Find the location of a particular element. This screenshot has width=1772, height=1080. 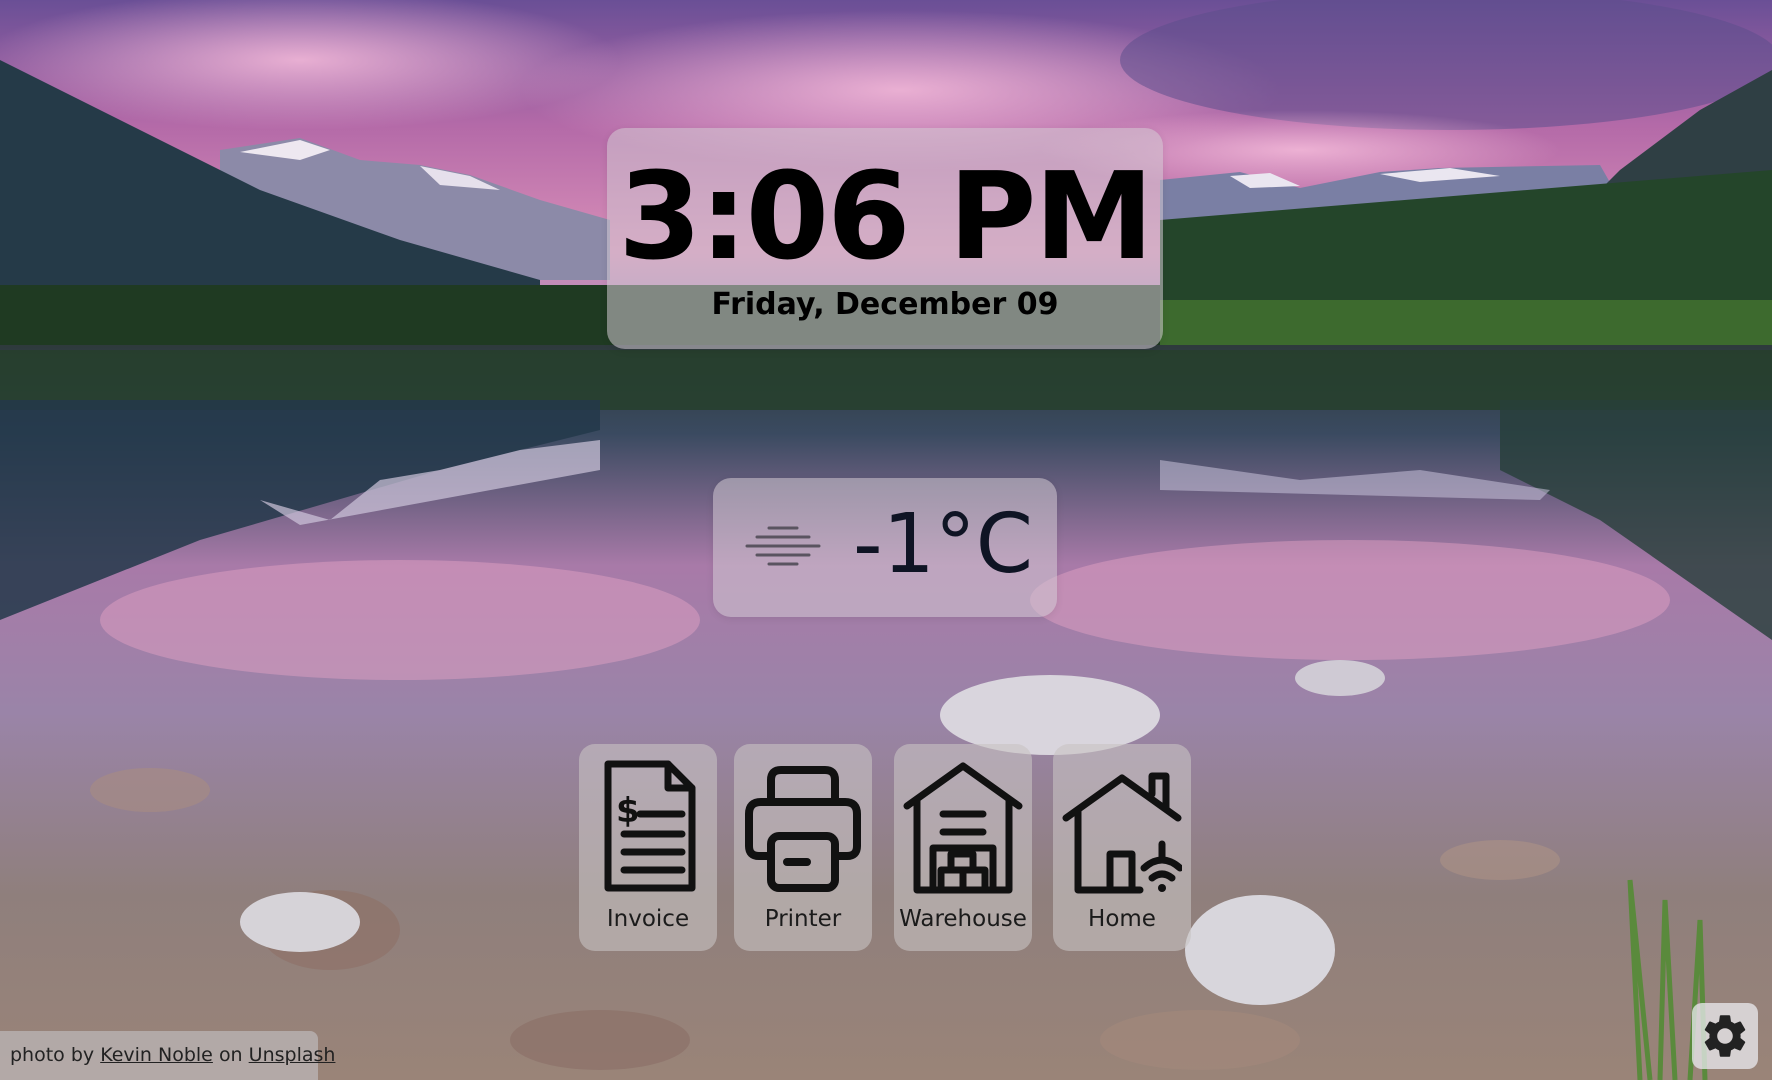

fog-icon is located at coordinates (783, 546).